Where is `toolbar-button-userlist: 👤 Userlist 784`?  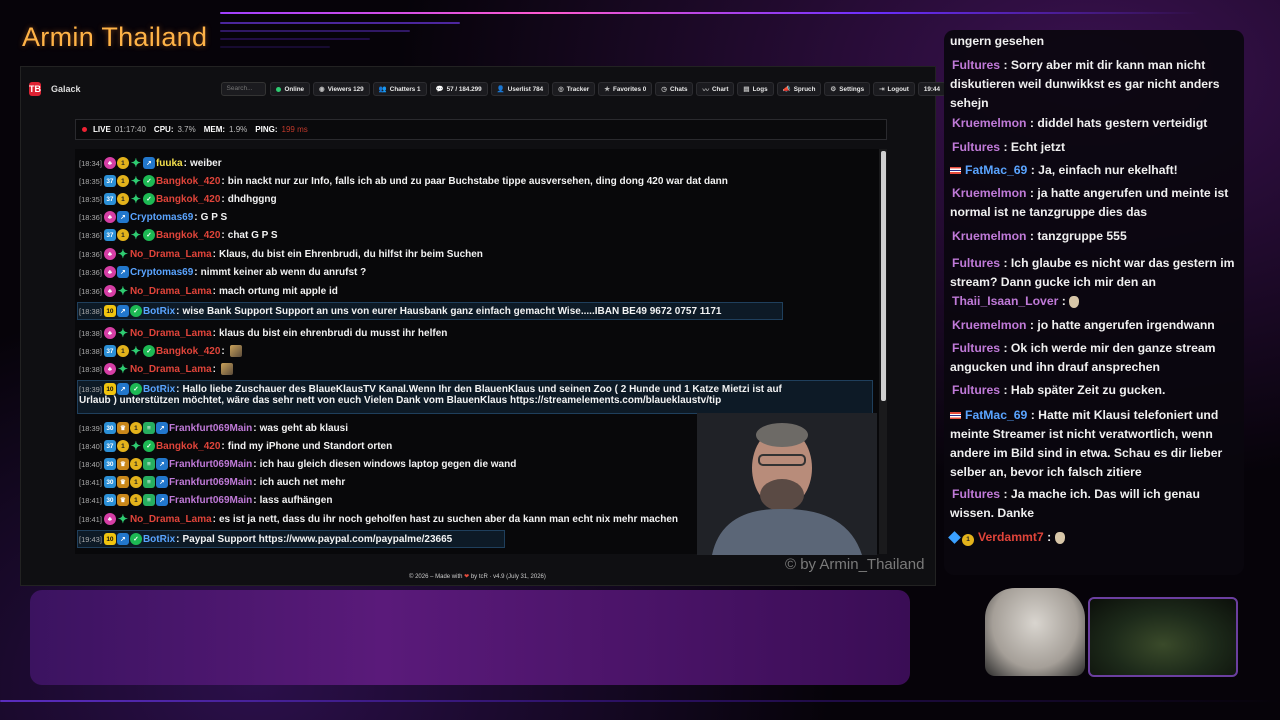 toolbar-button-userlist: 👤 Userlist 784 is located at coordinates (520, 89).